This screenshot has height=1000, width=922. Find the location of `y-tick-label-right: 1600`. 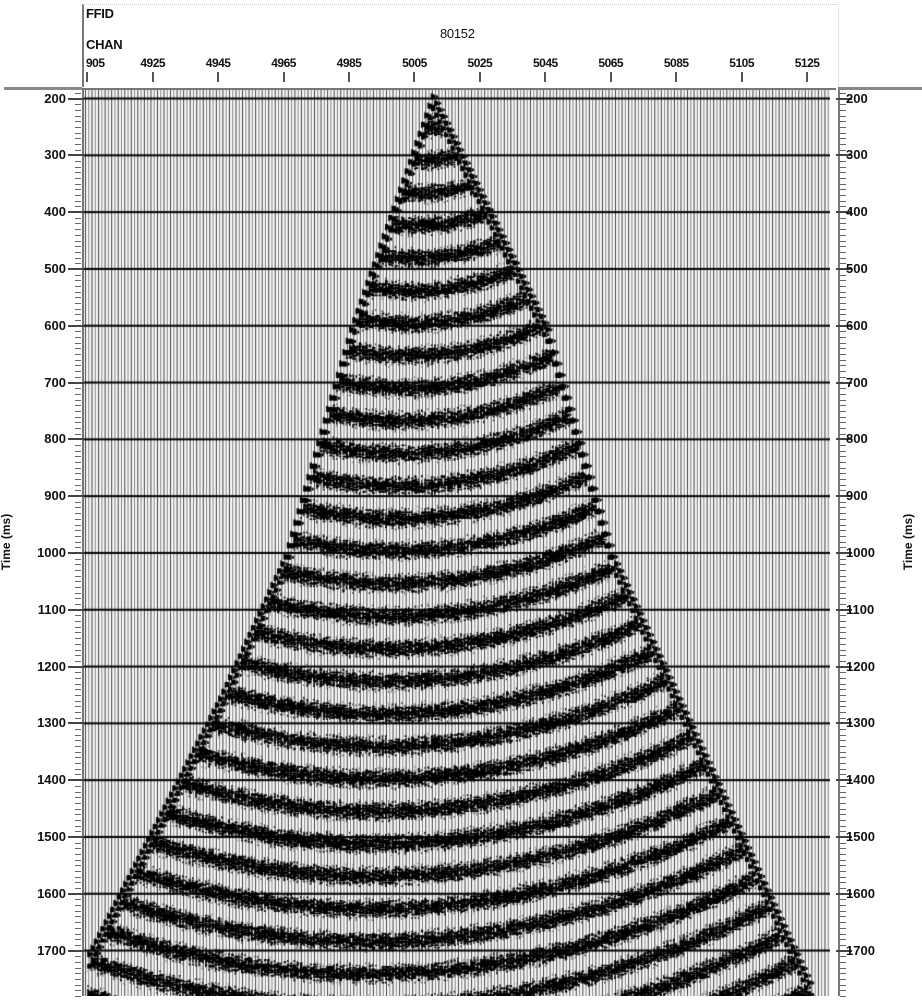

y-tick-label-right: 1600 is located at coordinates (860, 893).